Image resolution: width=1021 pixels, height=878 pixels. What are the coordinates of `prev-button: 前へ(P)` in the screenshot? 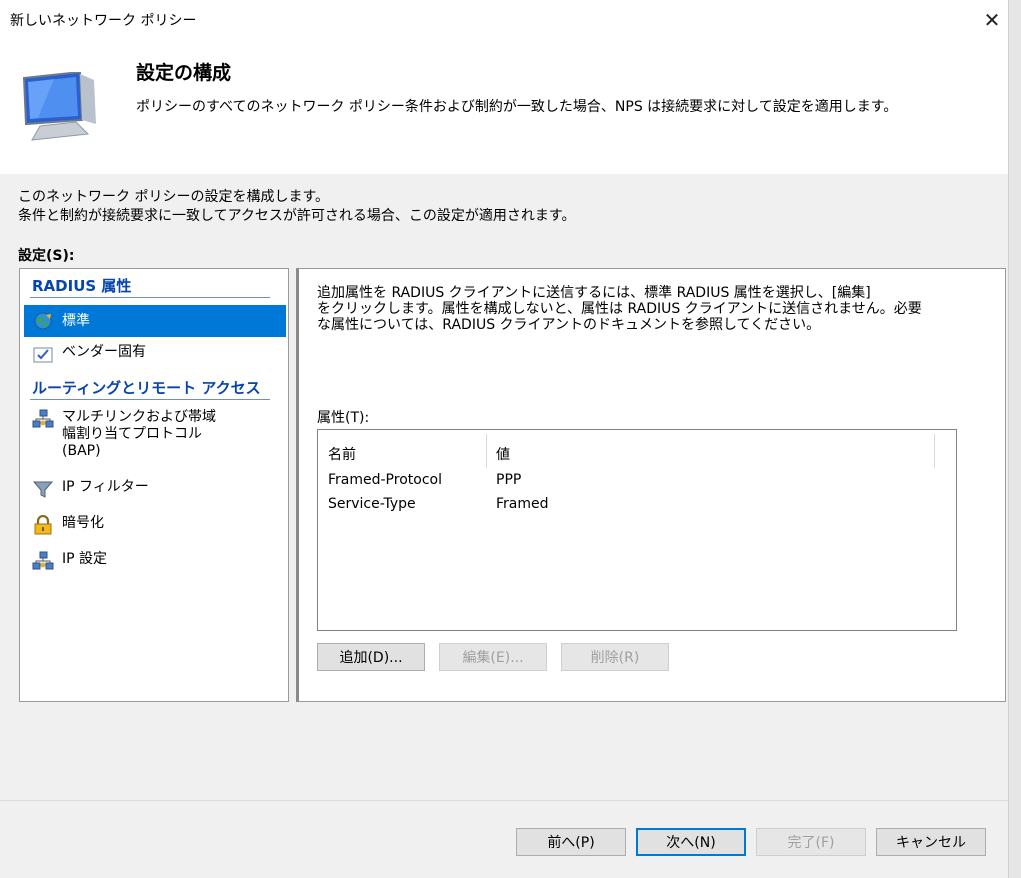 It's located at (571, 842).